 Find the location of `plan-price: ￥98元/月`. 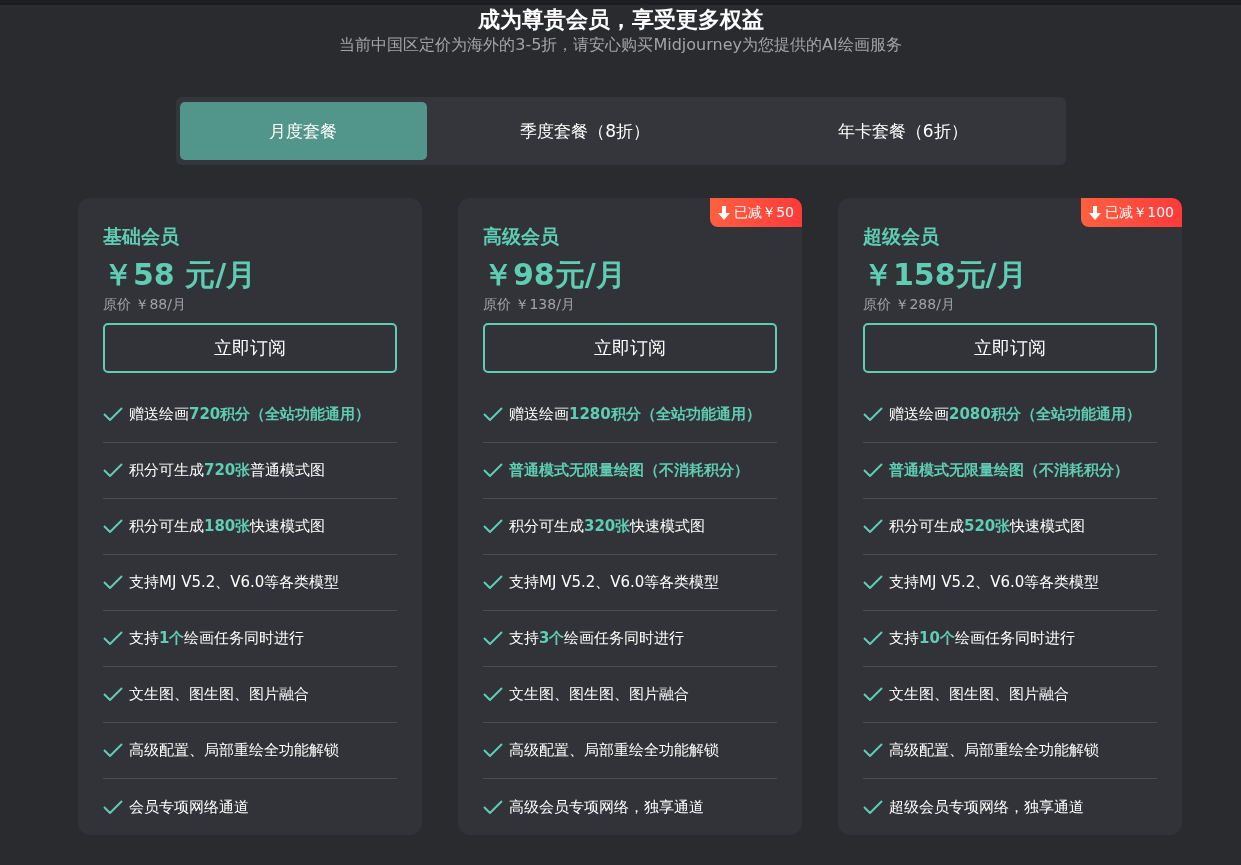

plan-price: ￥98元/月 is located at coordinates (555, 274).